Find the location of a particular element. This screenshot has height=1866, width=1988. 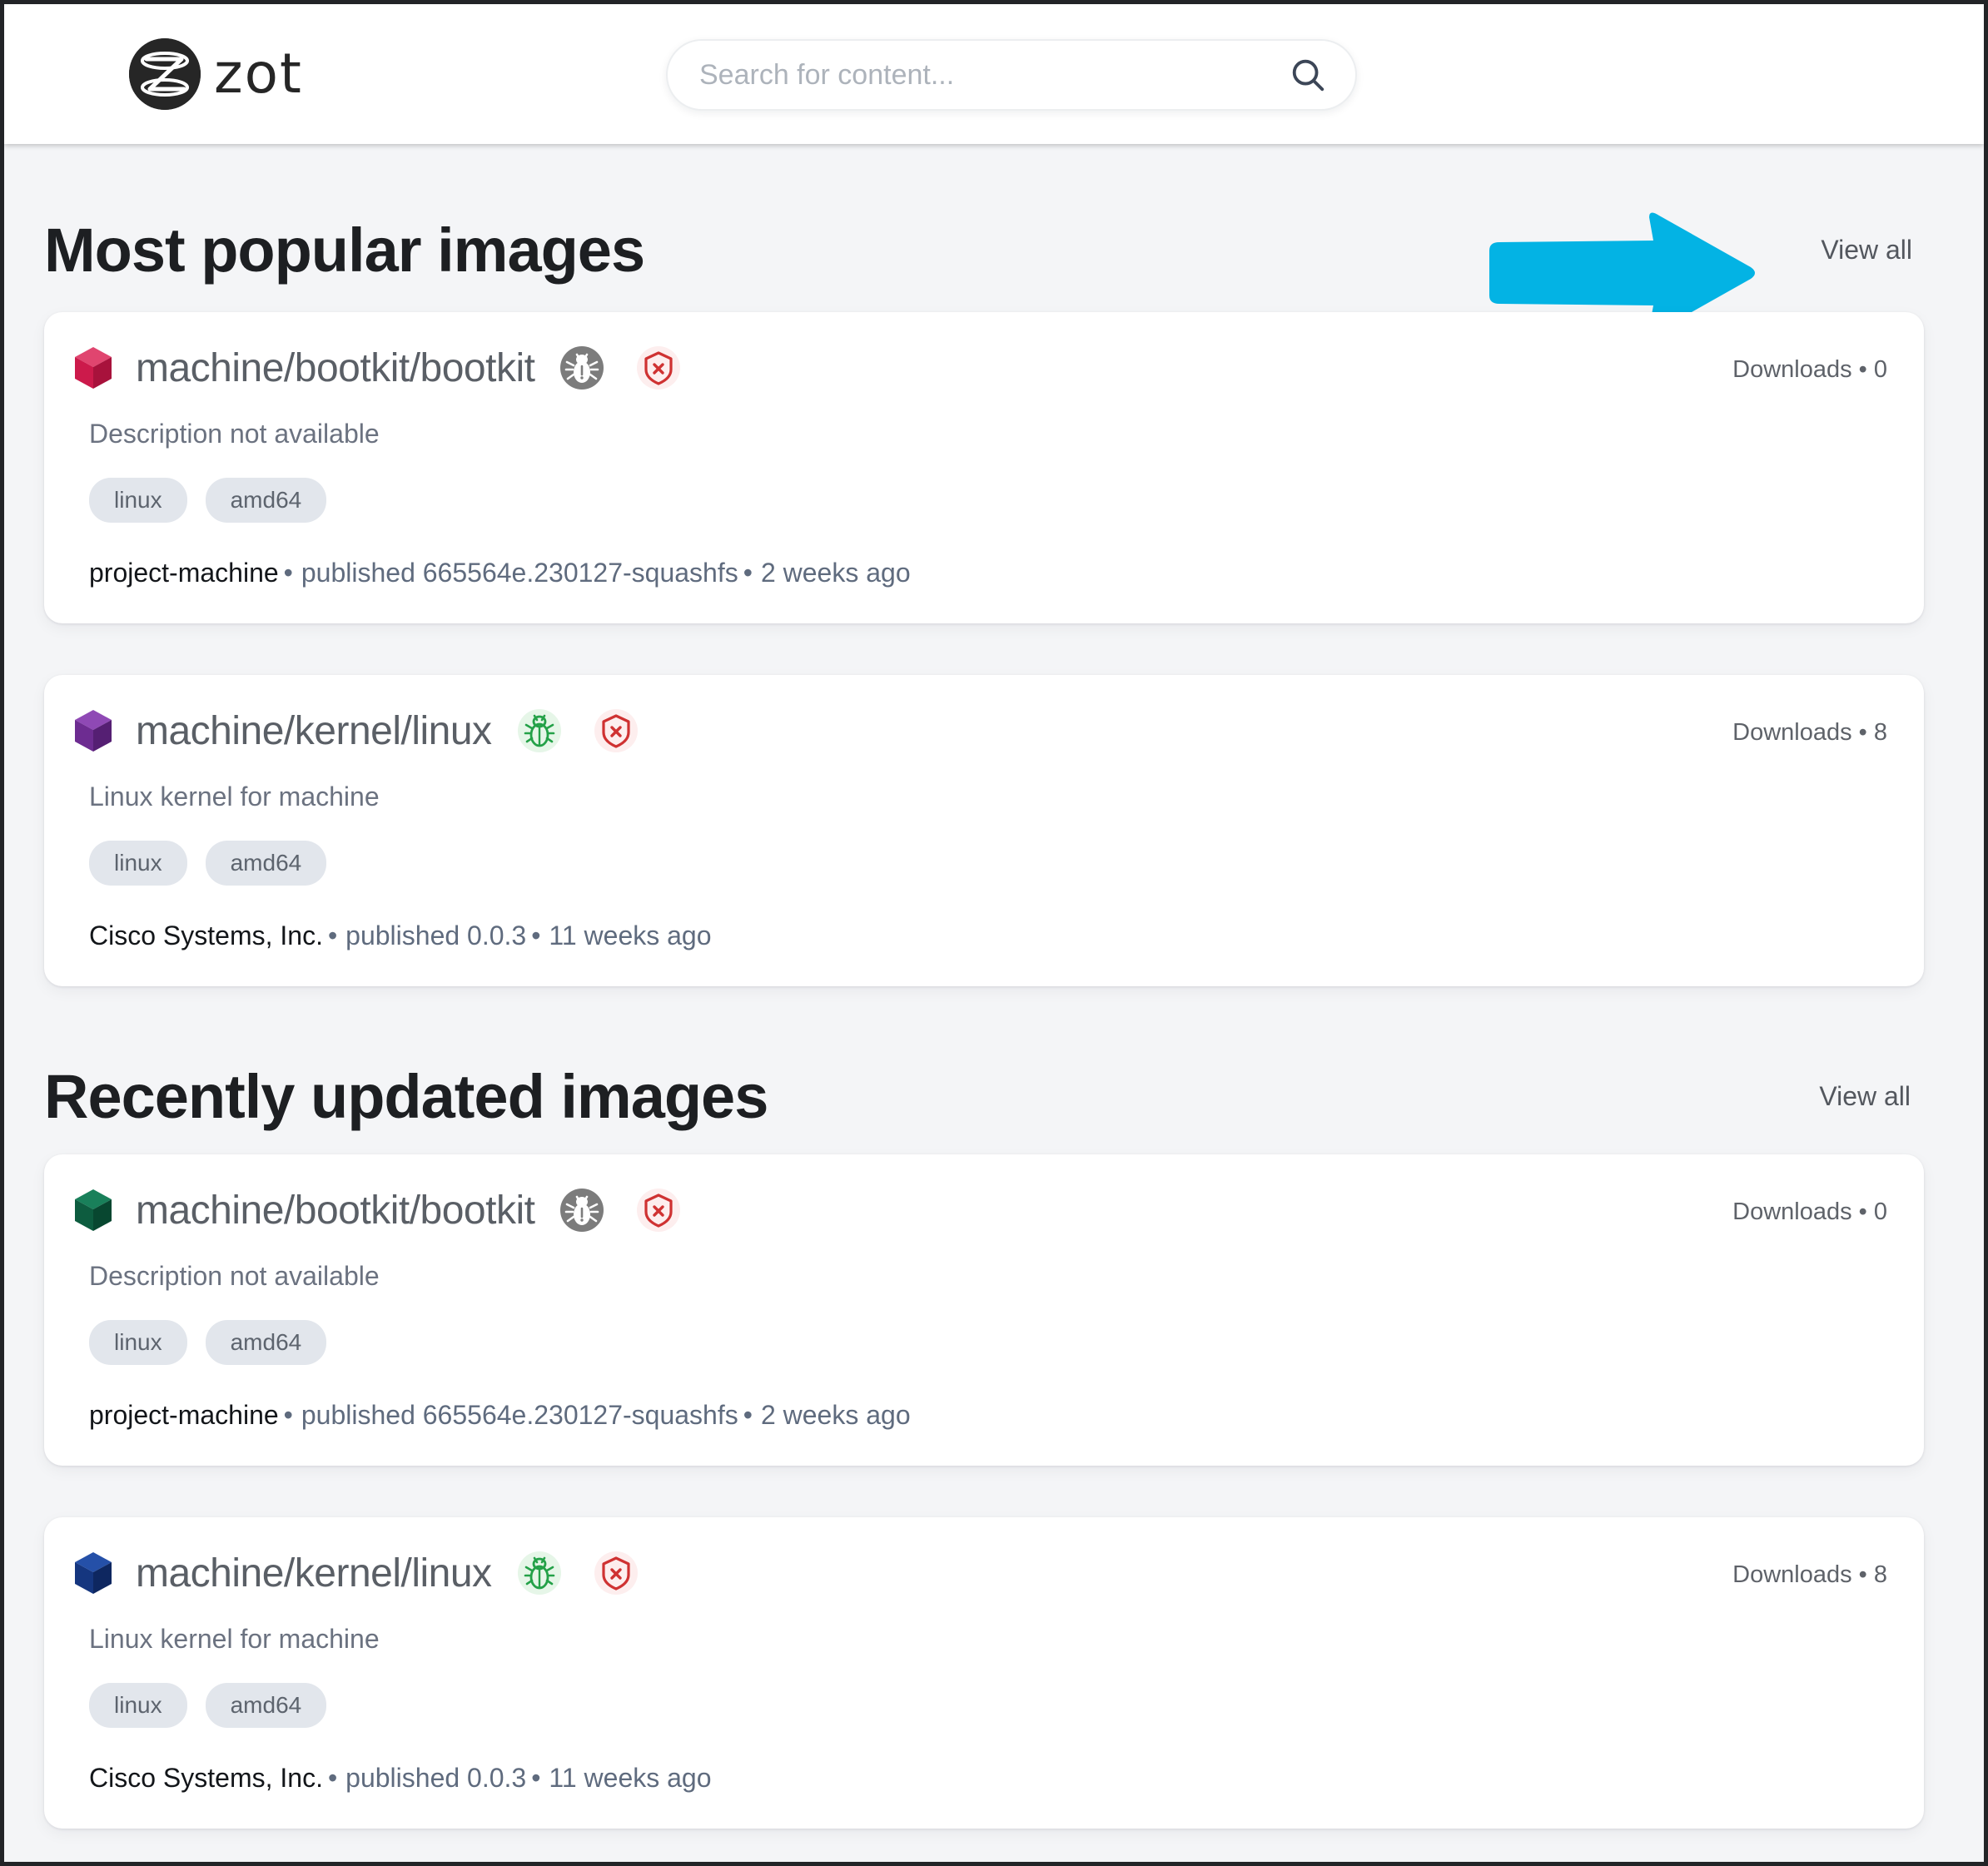

view-all-link-most-popular: View all is located at coordinates (1873, 250).